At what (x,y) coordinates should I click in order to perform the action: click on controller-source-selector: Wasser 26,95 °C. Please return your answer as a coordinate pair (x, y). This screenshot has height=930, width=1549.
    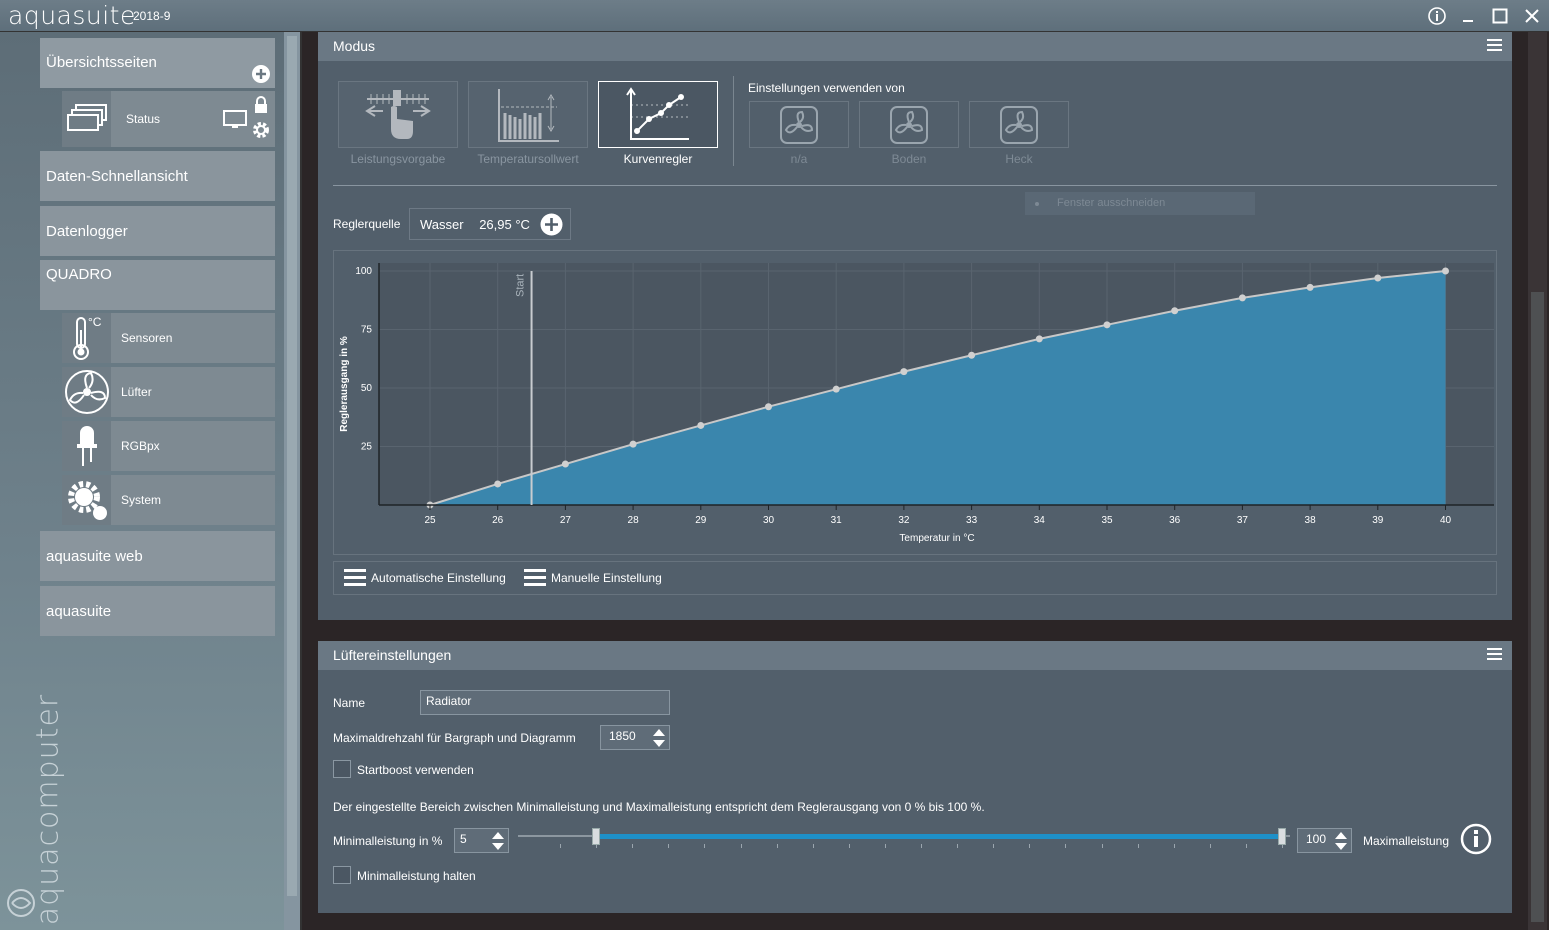
    Looking at the image, I should click on (490, 224).